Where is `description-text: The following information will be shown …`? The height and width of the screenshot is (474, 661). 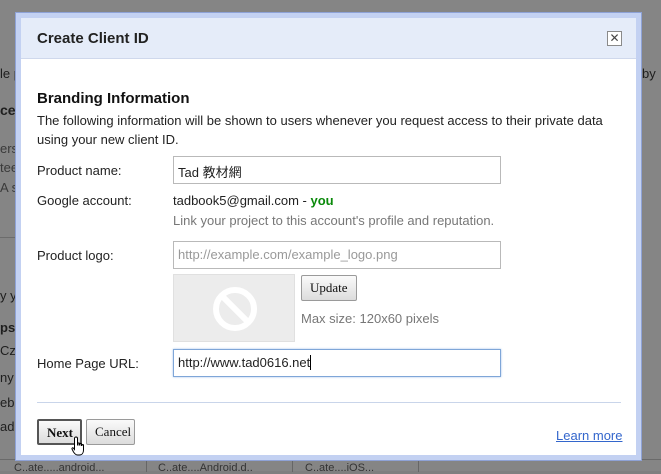
description-text: The following information will be shown … is located at coordinates (320, 130).